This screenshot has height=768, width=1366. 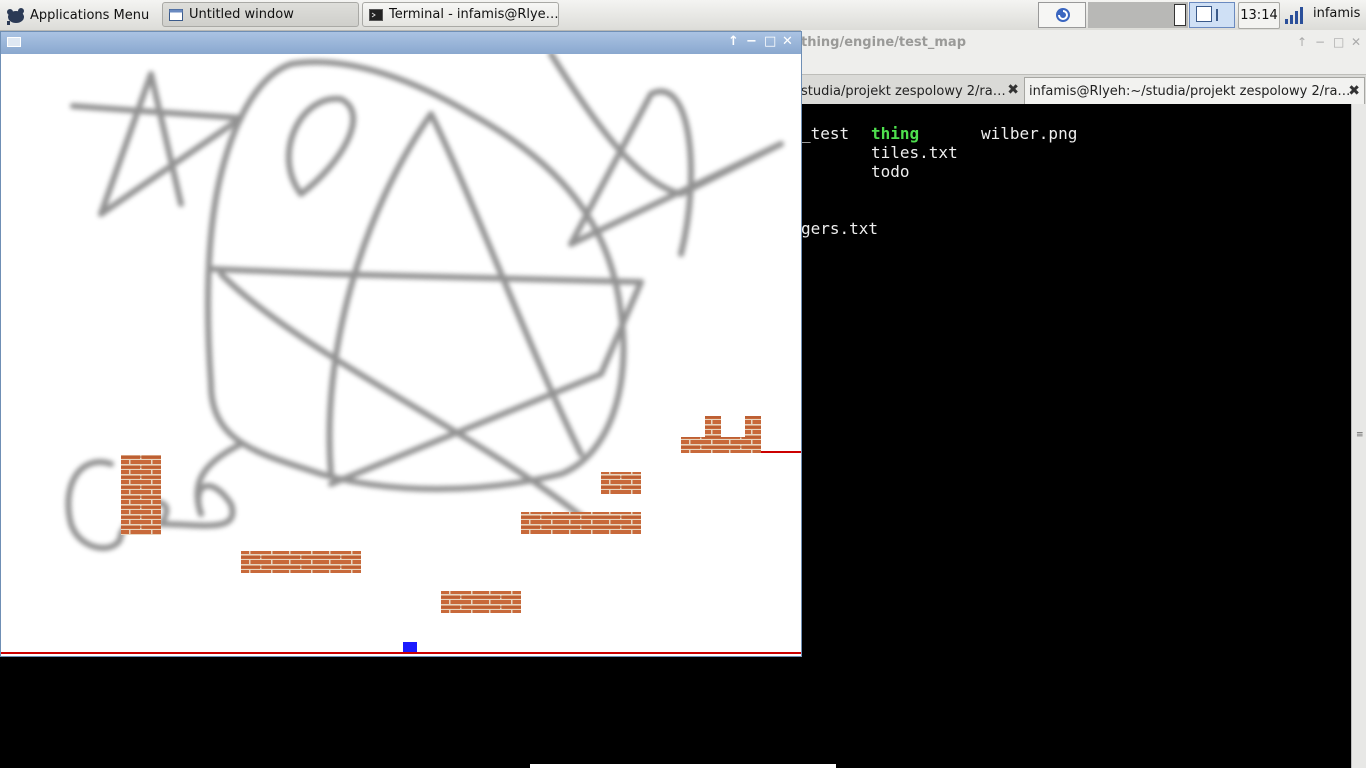 What do you see at coordinates (241, 14) in the screenshot?
I see `taskbar-label: Untitled window` at bounding box center [241, 14].